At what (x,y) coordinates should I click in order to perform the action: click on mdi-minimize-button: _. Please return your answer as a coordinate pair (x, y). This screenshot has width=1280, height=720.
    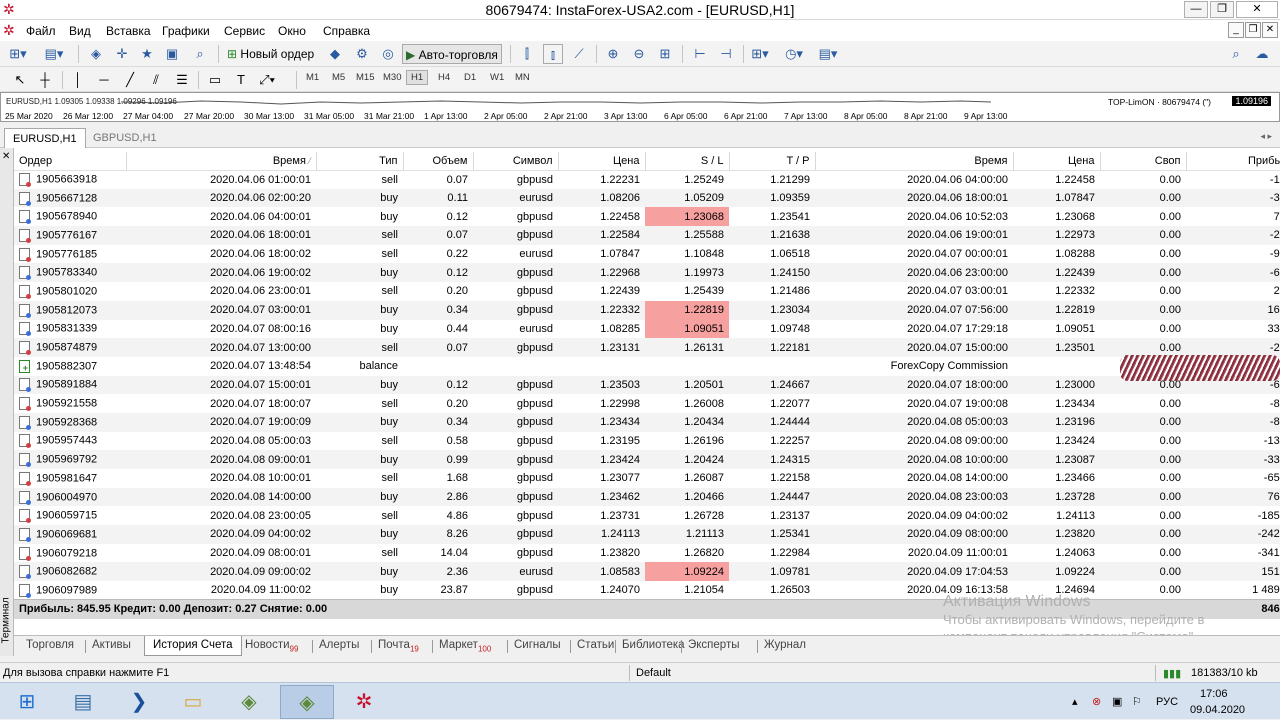
    Looking at the image, I should click on (1236, 30).